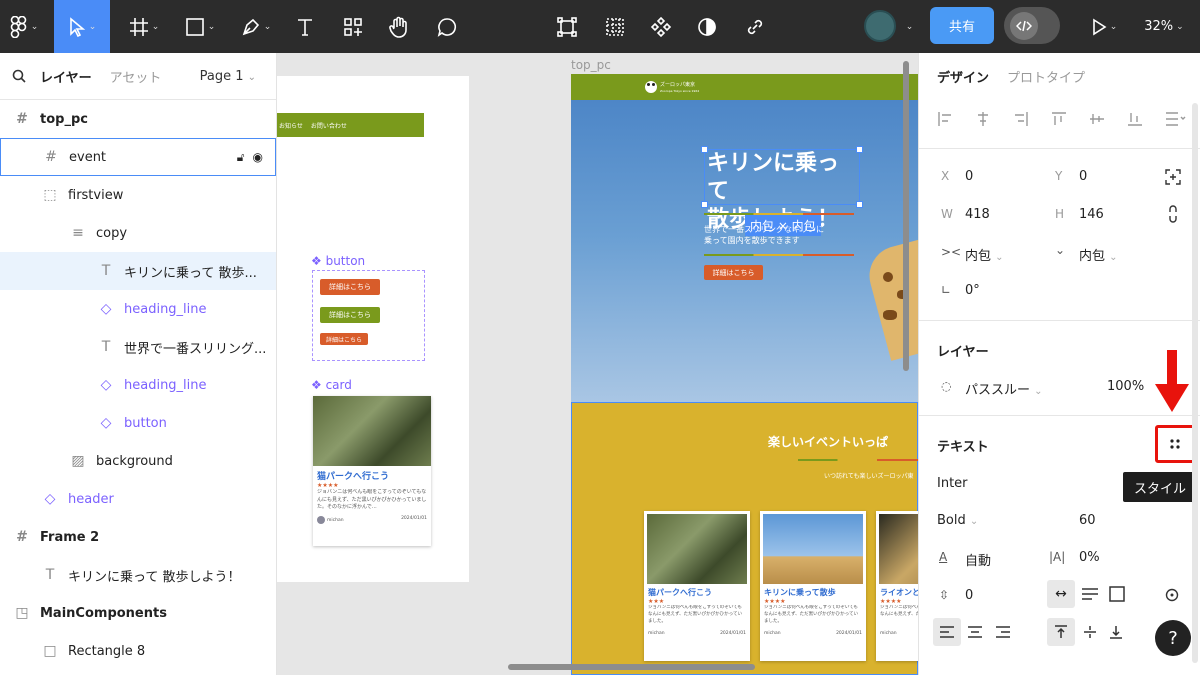 Image resolution: width=1200 pixels, height=675 pixels. Describe the element at coordinates (962, 25) in the screenshot. I see `share-button: 共有` at that location.